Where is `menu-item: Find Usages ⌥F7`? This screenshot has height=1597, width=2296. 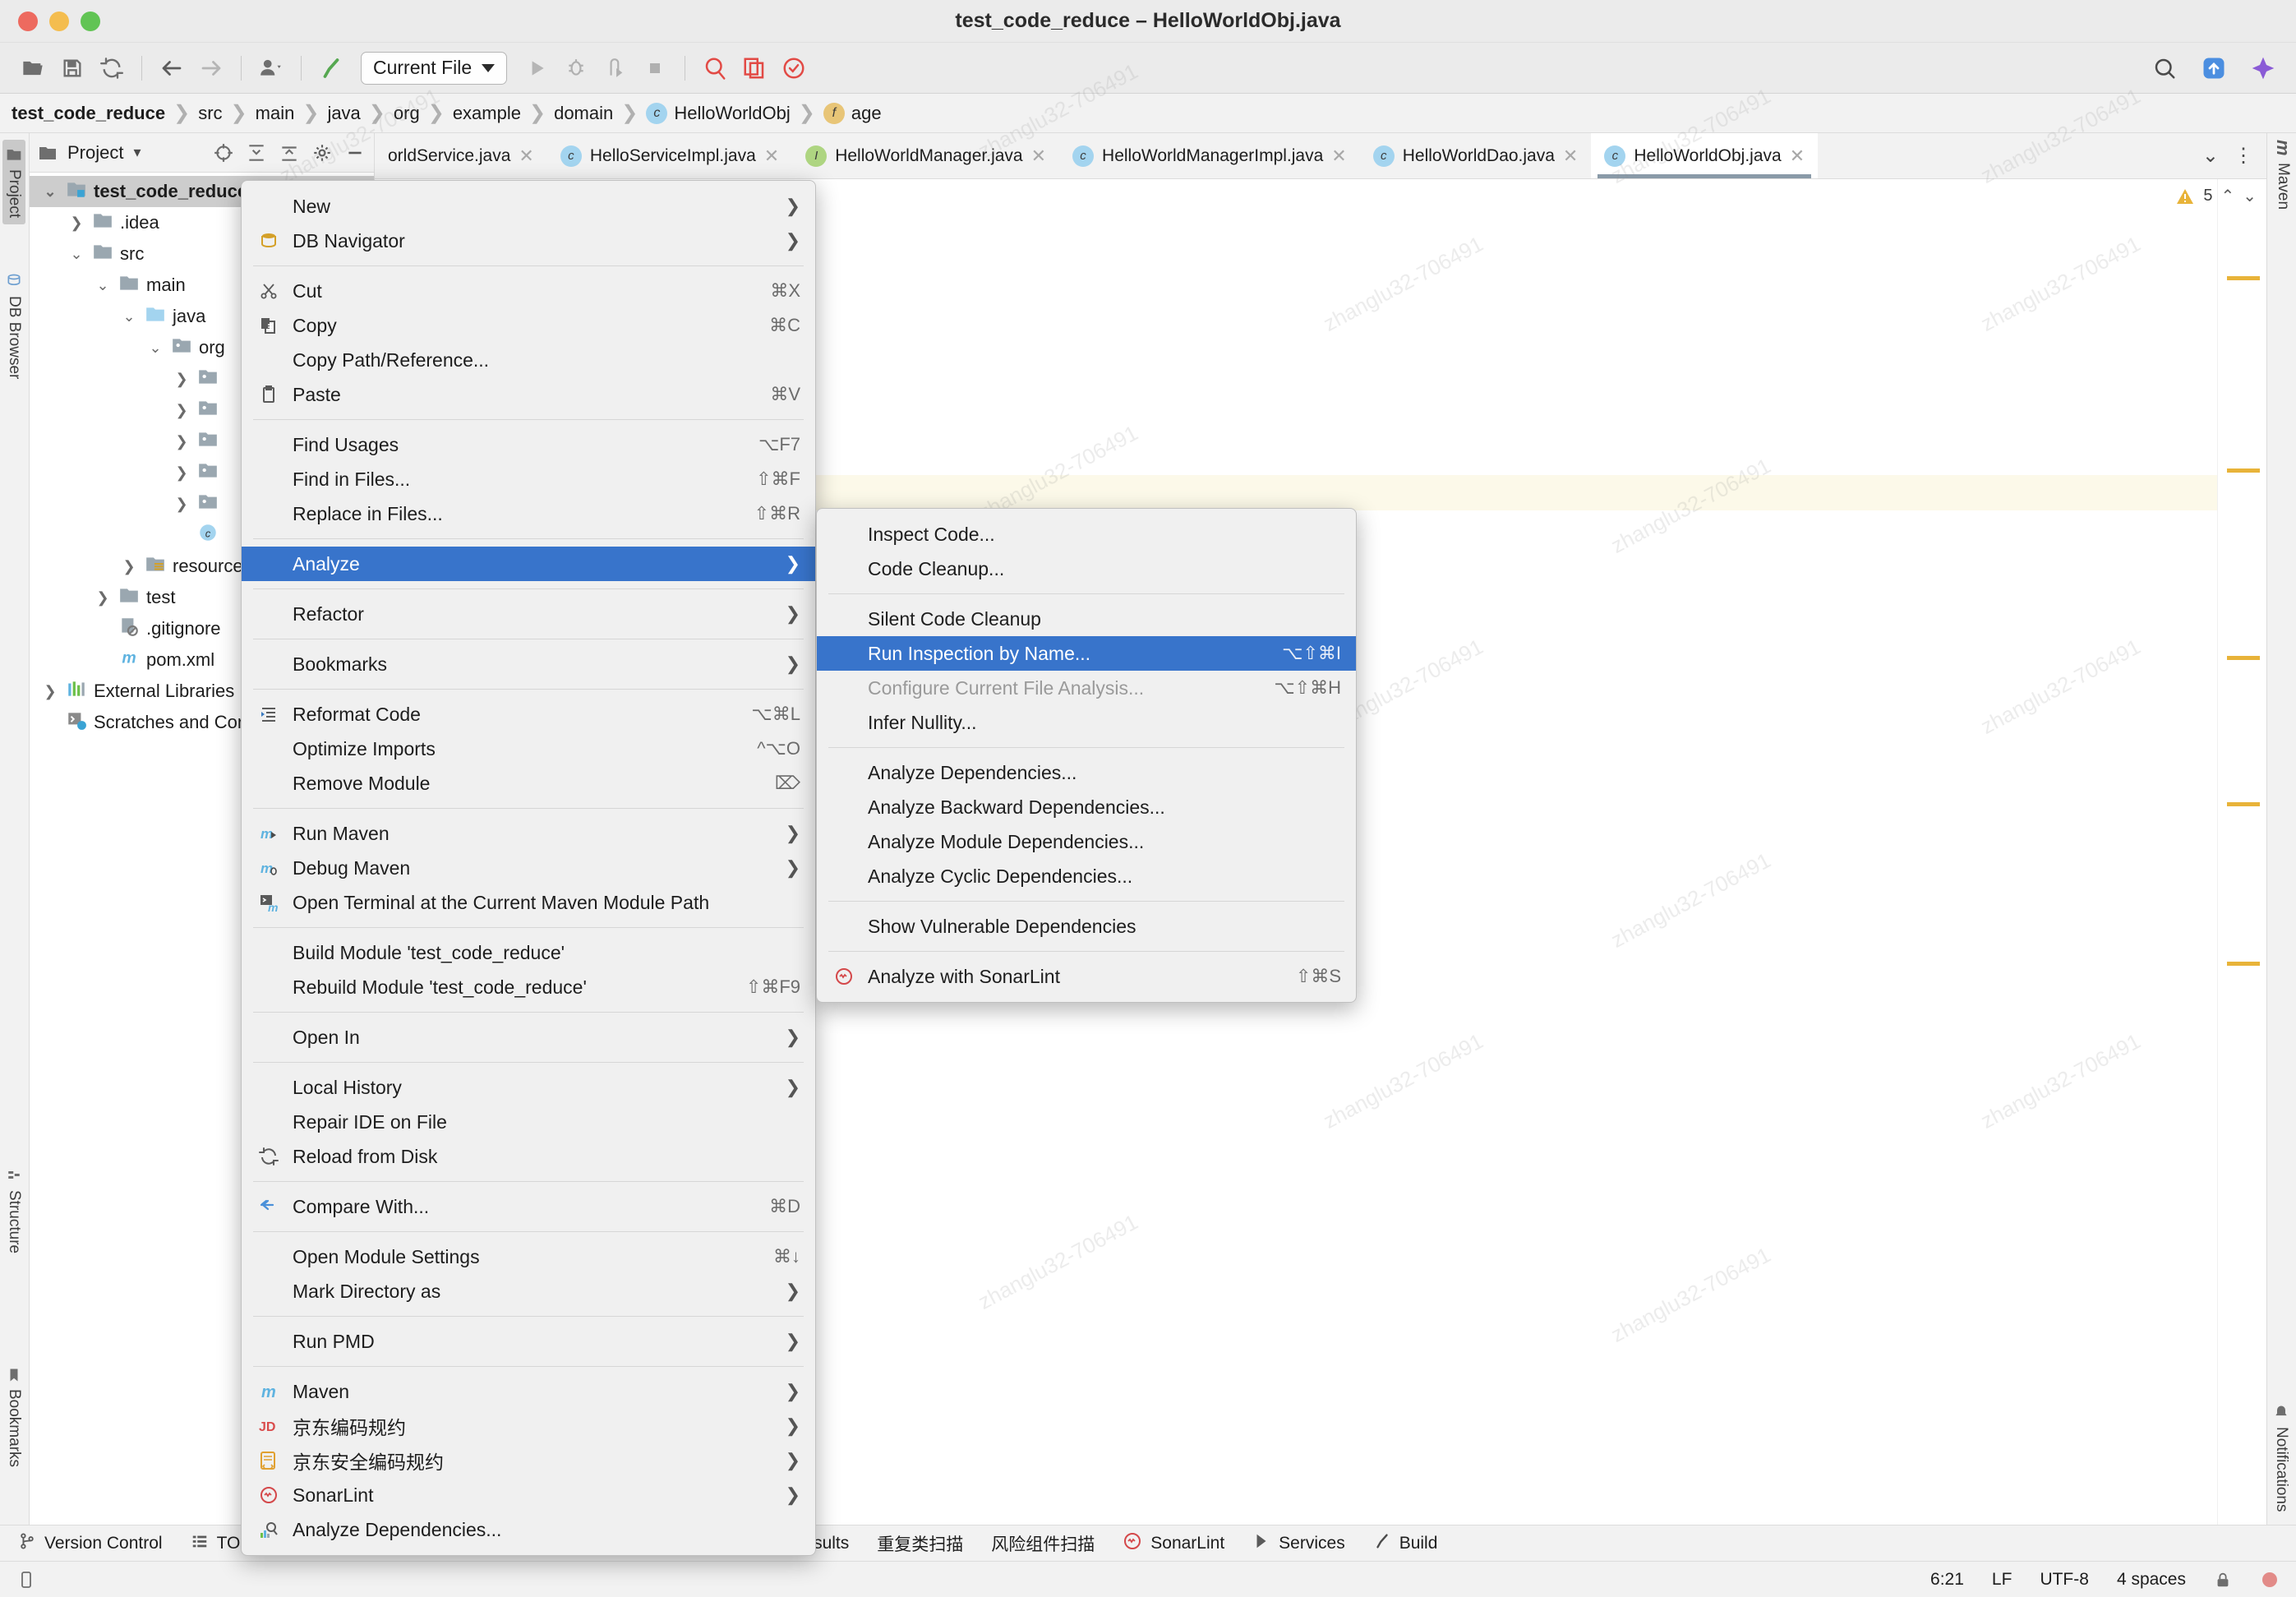 menu-item: Find Usages ⌥F7 is located at coordinates (528, 444).